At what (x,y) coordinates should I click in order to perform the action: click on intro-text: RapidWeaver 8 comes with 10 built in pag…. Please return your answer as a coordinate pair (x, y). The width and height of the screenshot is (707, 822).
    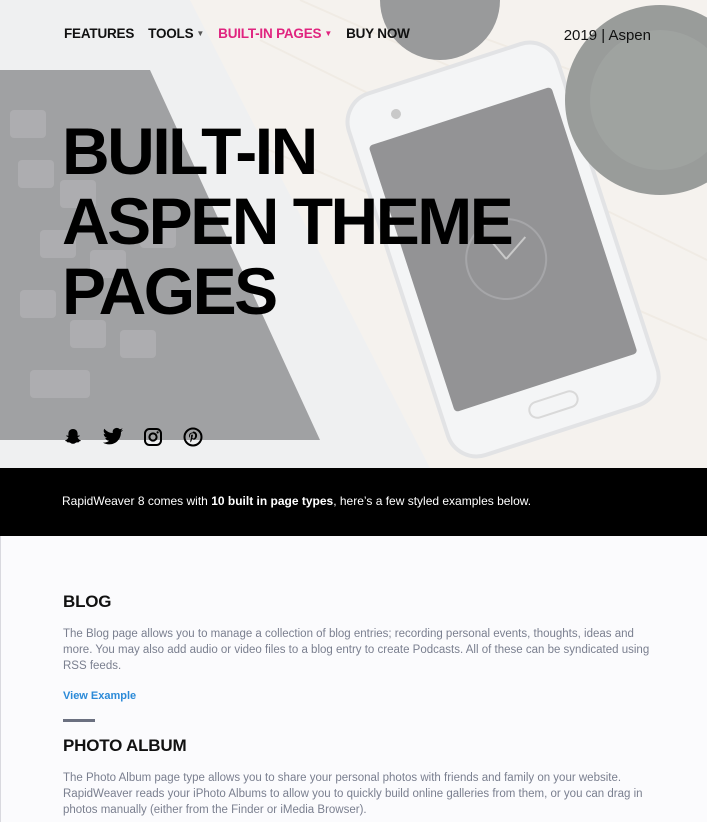
    Looking at the image, I should click on (296, 501).